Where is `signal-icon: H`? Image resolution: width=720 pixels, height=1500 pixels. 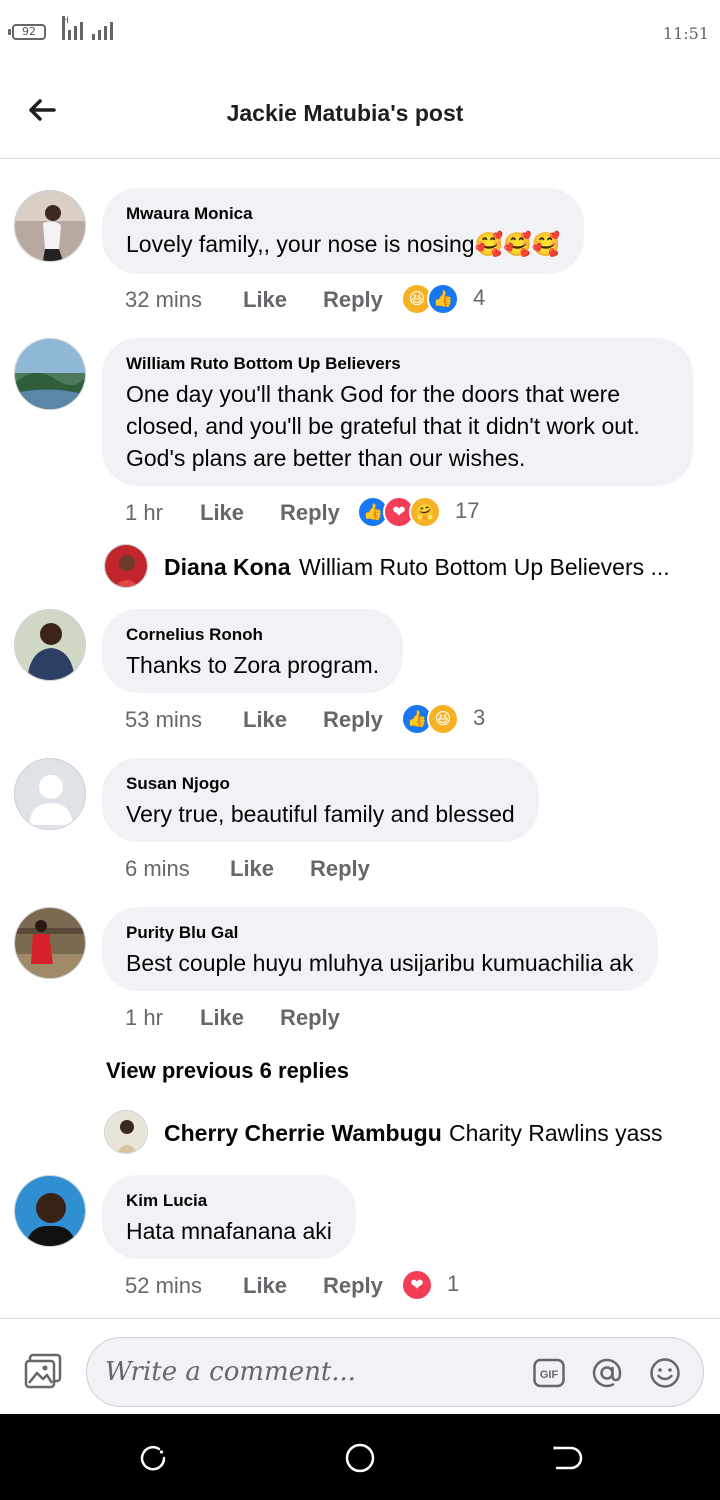
signal-icon: H is located at coordinates (75, 28).